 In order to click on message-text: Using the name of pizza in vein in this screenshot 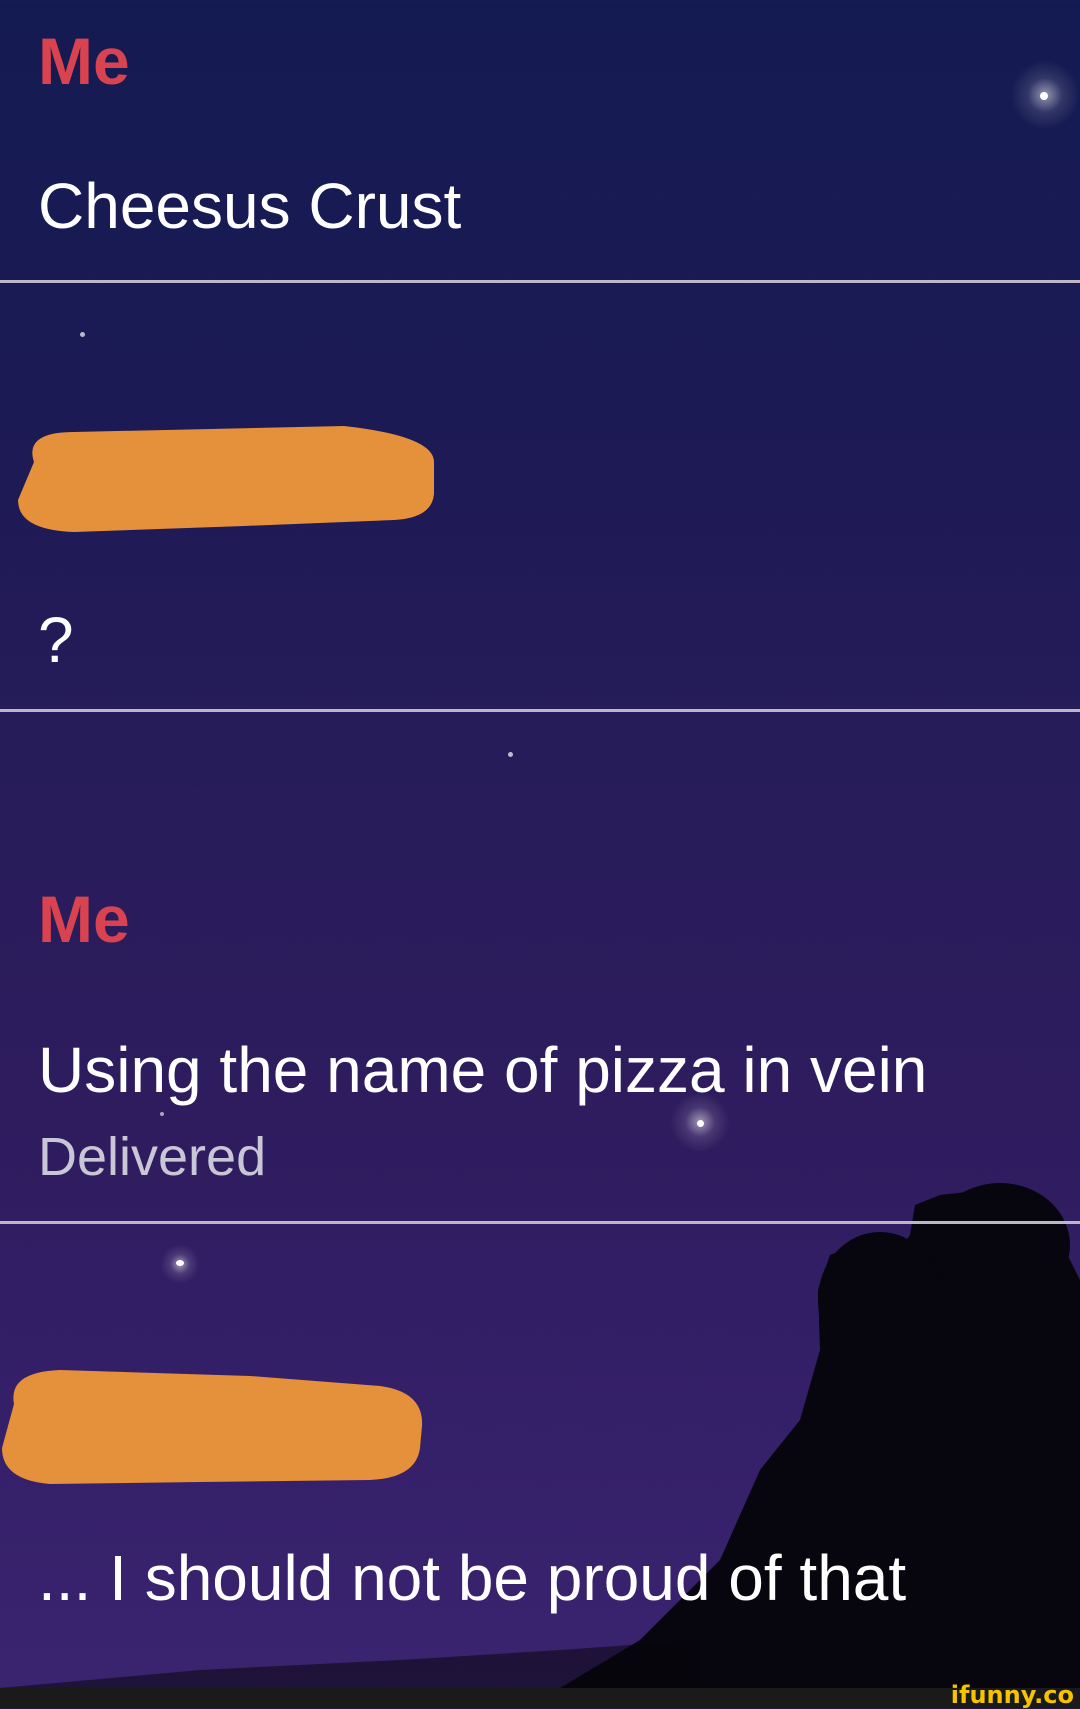, I will do `click(482, 1070)`.